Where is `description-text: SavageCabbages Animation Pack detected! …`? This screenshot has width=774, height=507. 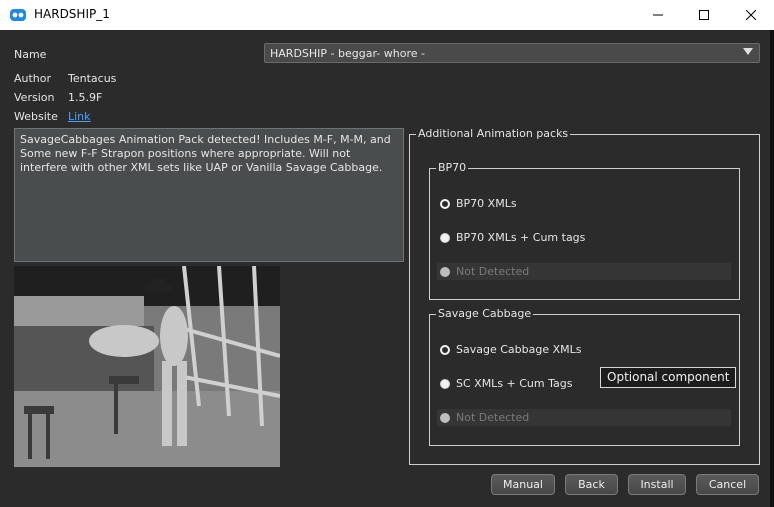
description-text: SavageCabbages Animation Pack detected! … is located at coordinates (209, 195).